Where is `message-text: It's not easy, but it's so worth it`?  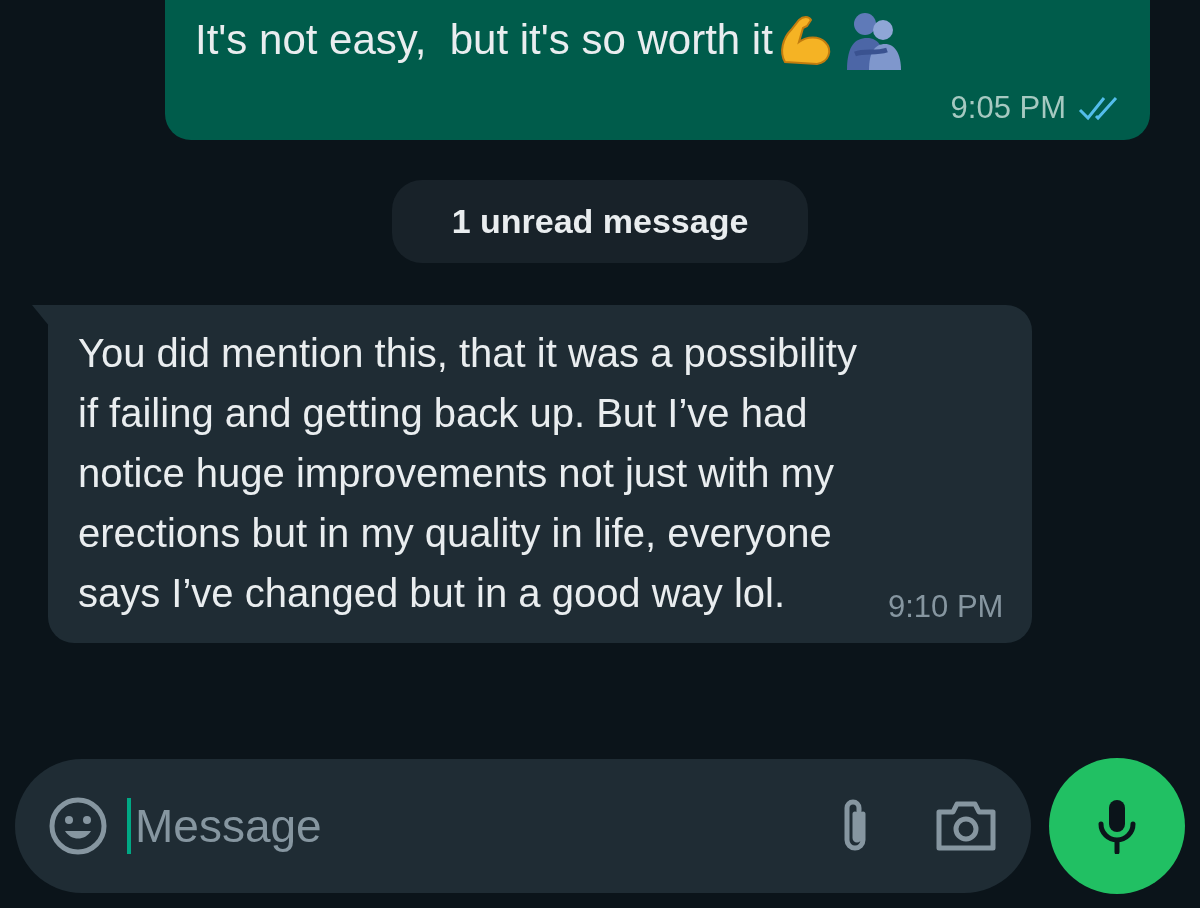
message-text: It's not easy, but it's so worth it is located at coordinates (484, 40).